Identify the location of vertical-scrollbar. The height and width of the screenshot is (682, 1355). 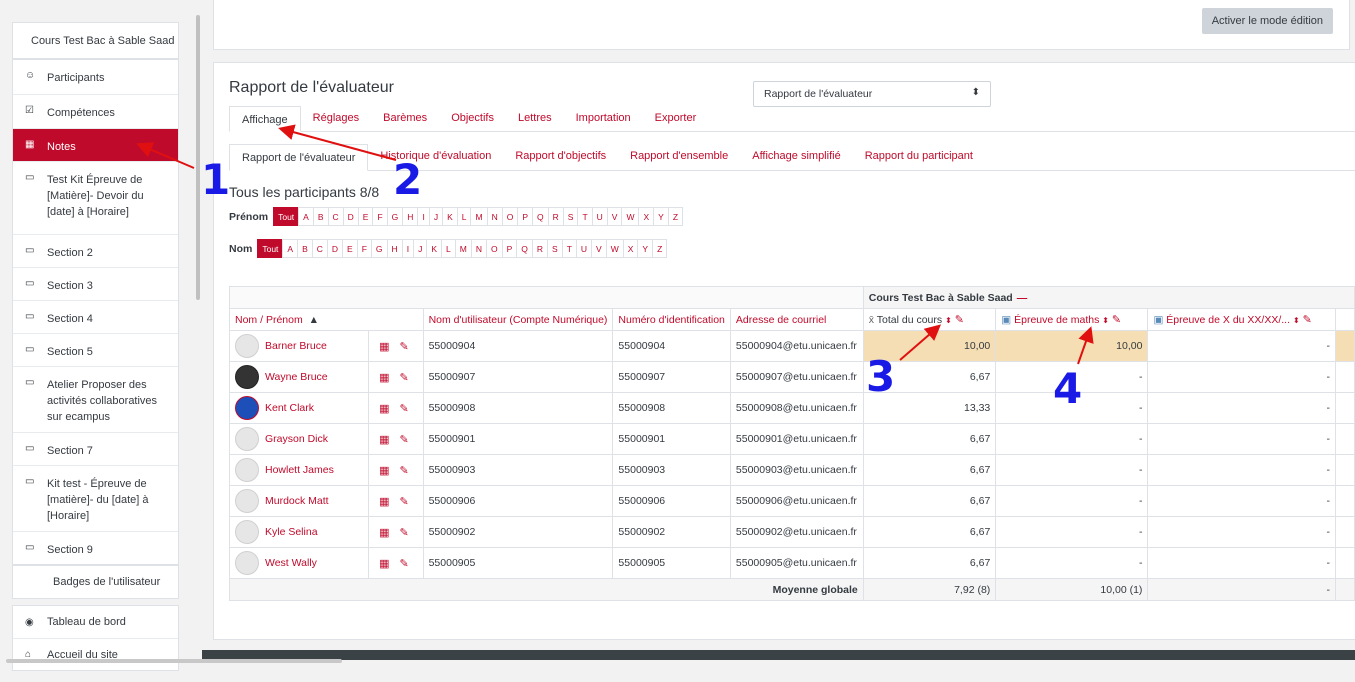
(198, 157).